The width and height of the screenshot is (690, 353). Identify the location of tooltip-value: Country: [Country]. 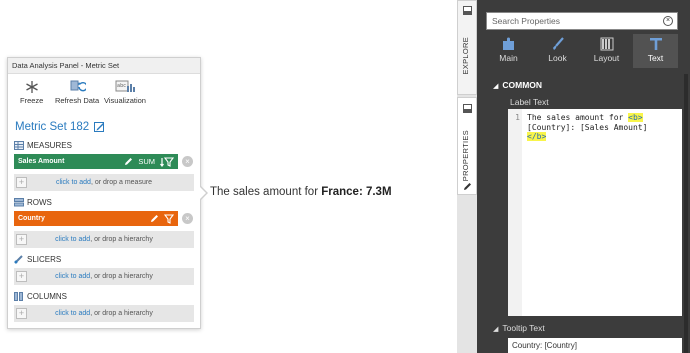
(544, 345).